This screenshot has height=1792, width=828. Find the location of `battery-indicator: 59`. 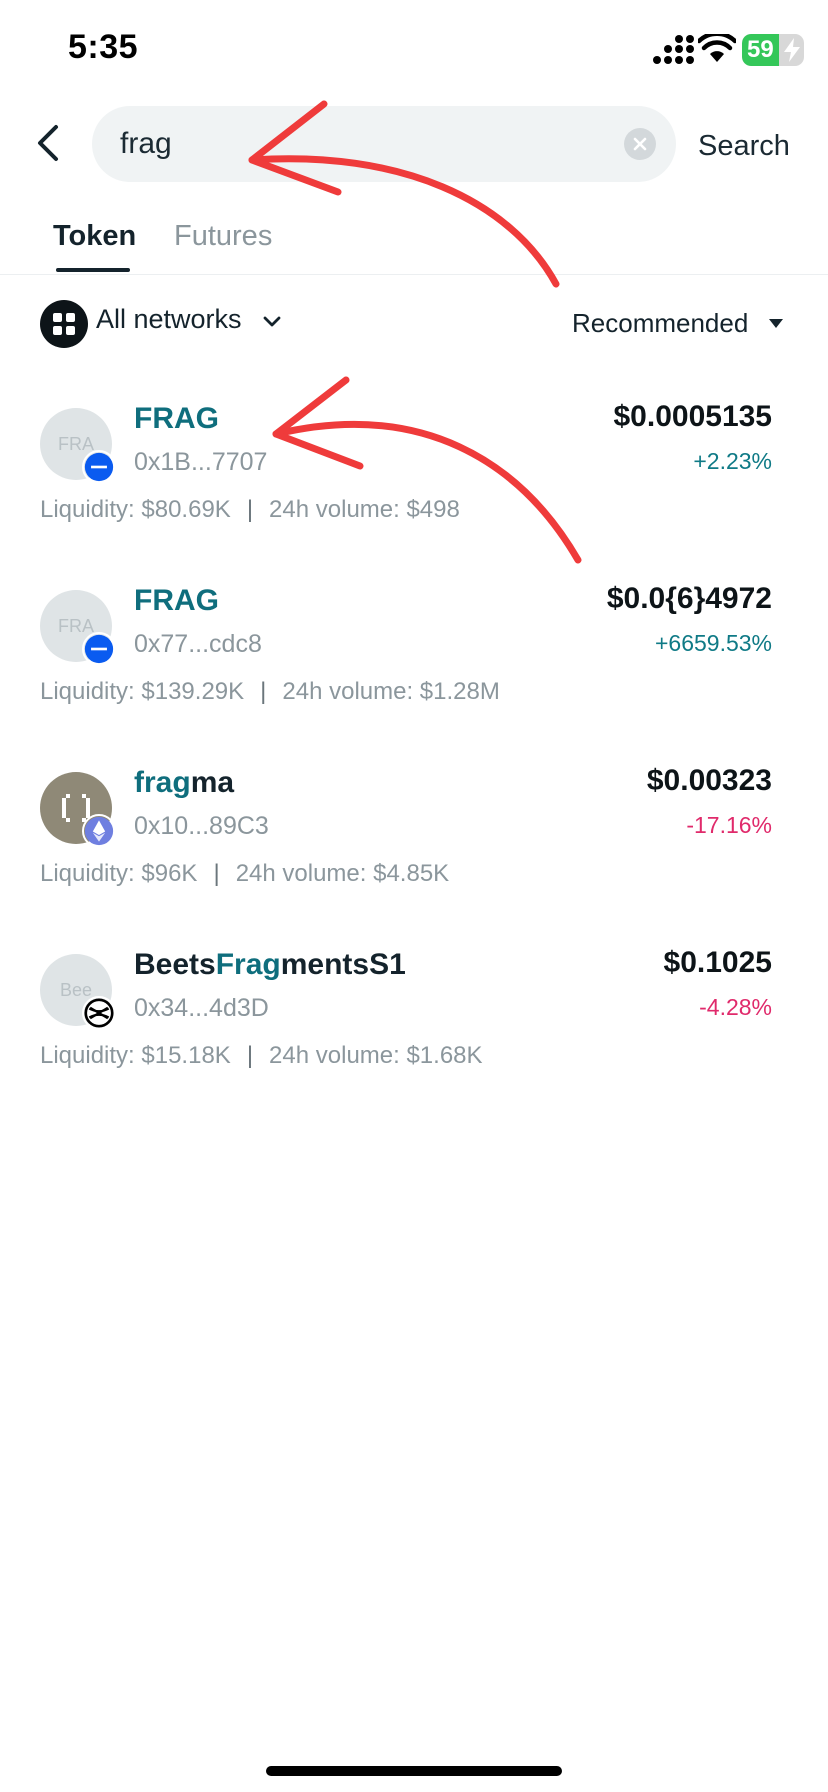

battery-indicator: 59 is located at coordinates (773, 50).